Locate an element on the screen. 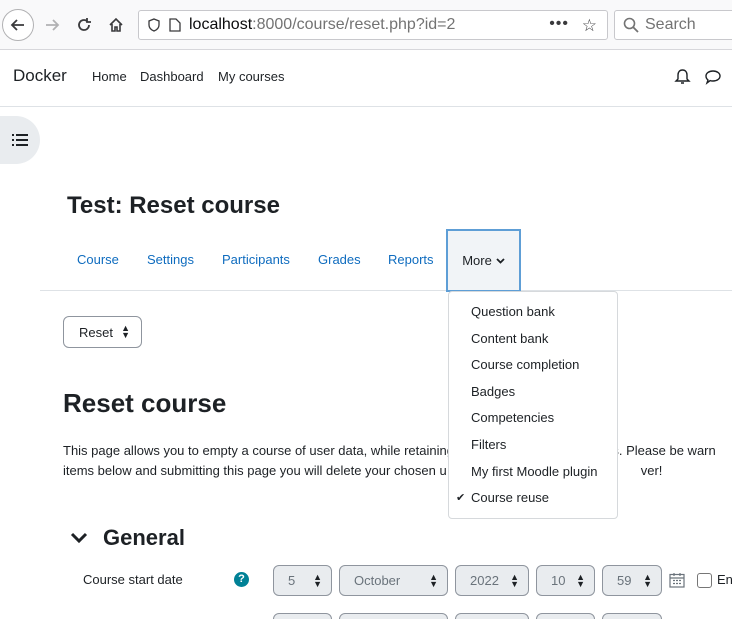 Image resolution: width=732 pixels, height=619 pixels. browser-search-input: Search is located at coordinates (673, 25).